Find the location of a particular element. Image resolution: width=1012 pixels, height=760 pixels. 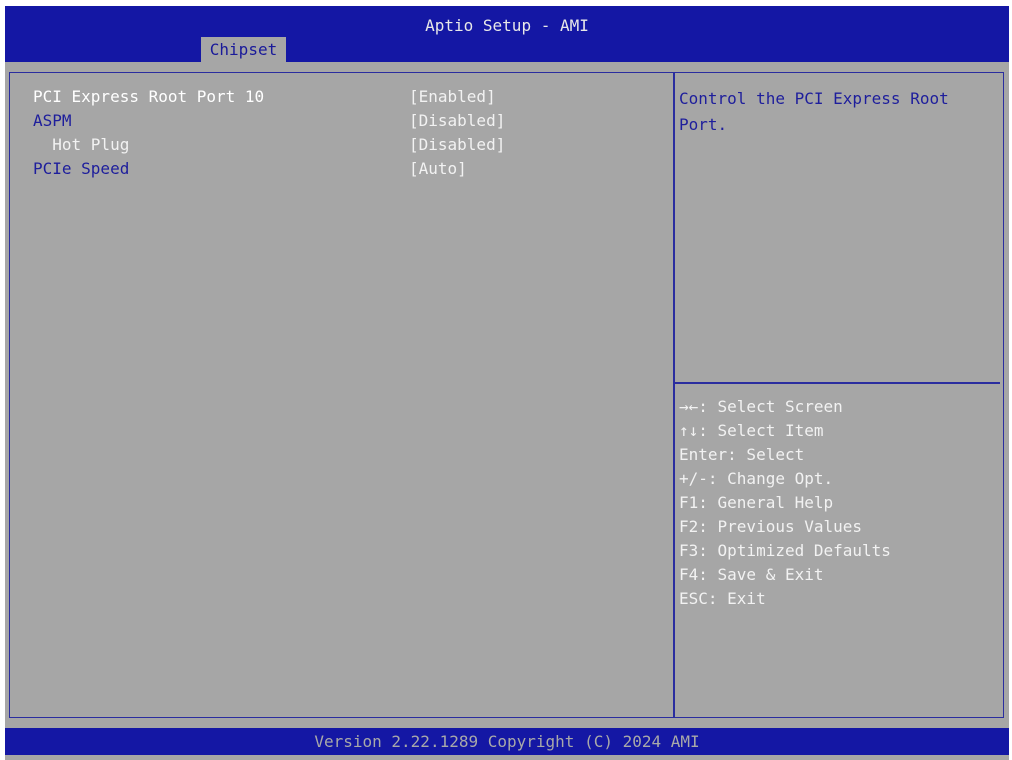

setting-pci-express-root-port: PCI Express Root Port 10 [Enabled] is located at coordinates (343, 97).